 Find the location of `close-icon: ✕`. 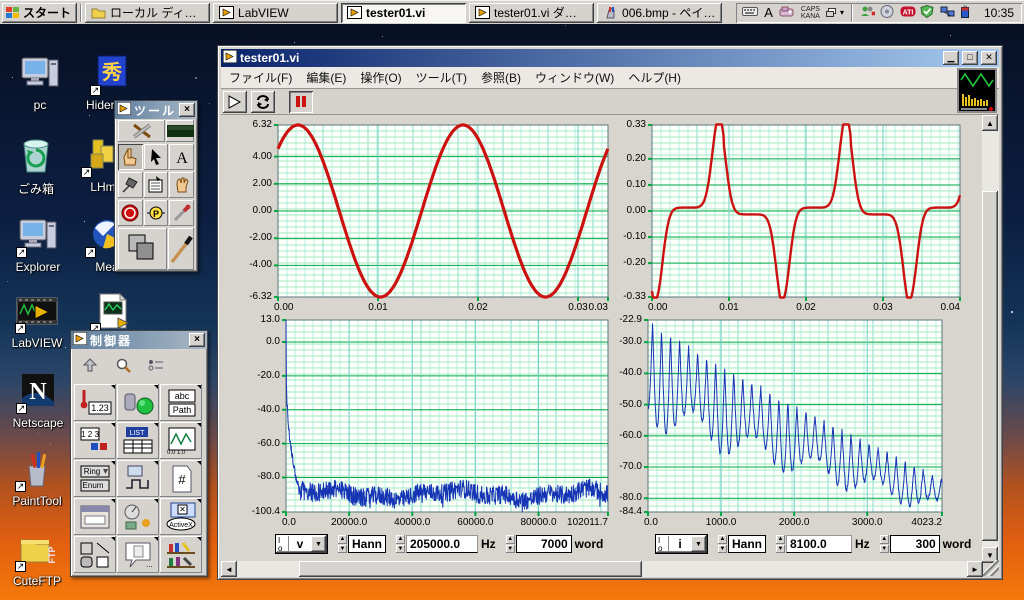

close-icon: ✕ is located at coordinates (989, 58).